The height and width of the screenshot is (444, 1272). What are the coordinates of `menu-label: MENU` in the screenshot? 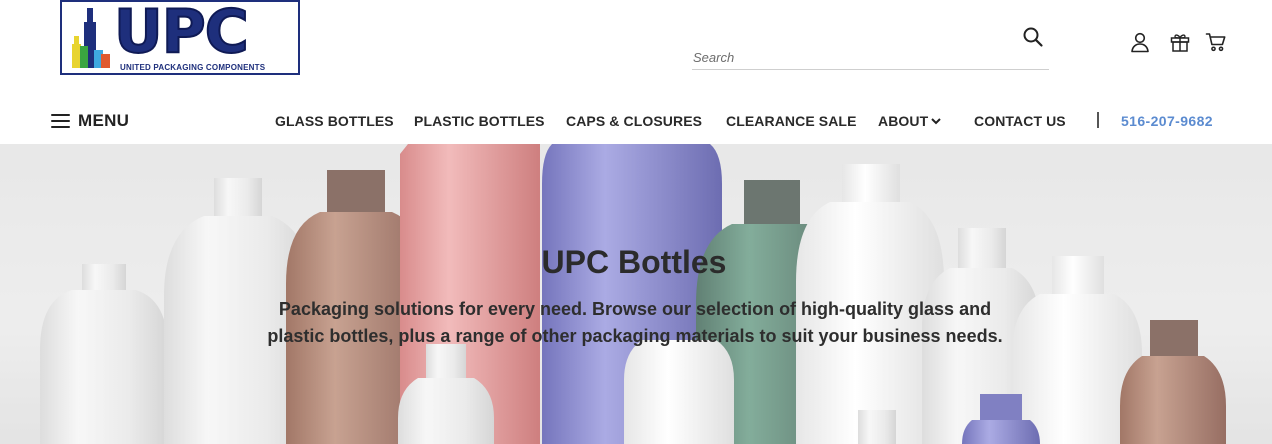 It's located at (104, 120).